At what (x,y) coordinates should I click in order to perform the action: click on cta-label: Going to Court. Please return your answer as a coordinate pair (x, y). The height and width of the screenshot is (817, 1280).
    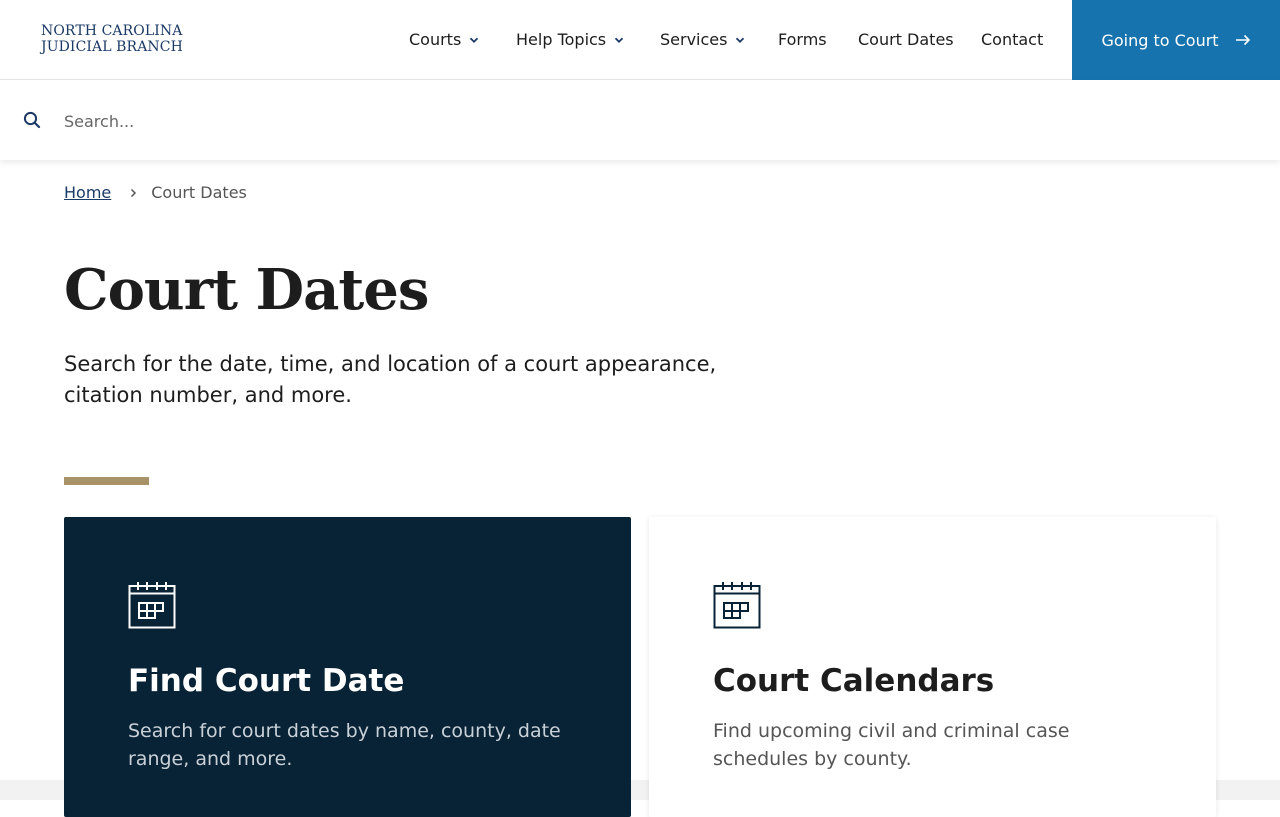
    Looking at the image, I should click on (1160, 40).